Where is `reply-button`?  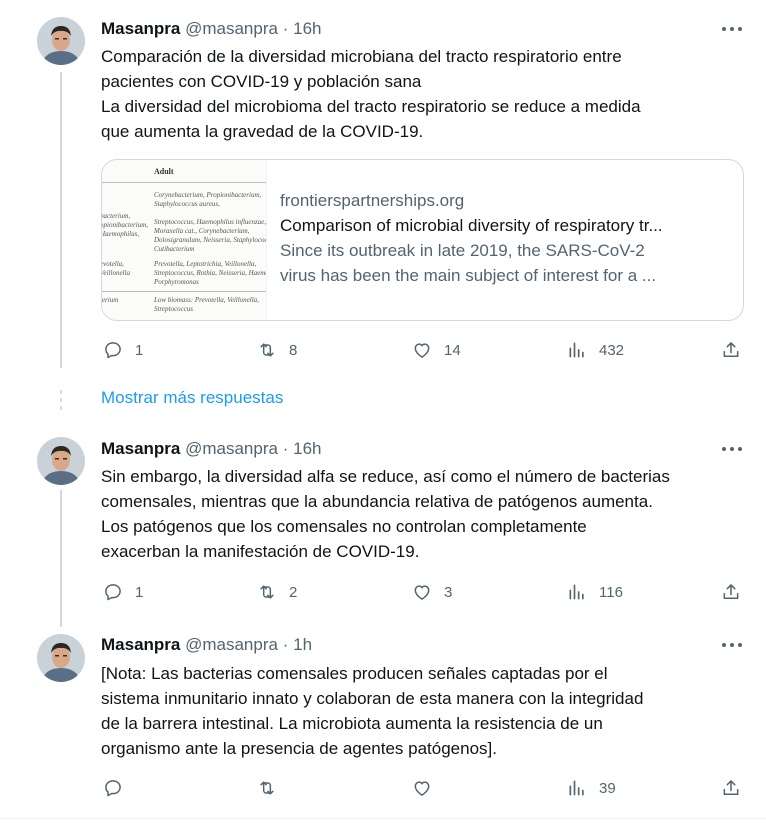 reply-button is located at coordinates (113, 788).